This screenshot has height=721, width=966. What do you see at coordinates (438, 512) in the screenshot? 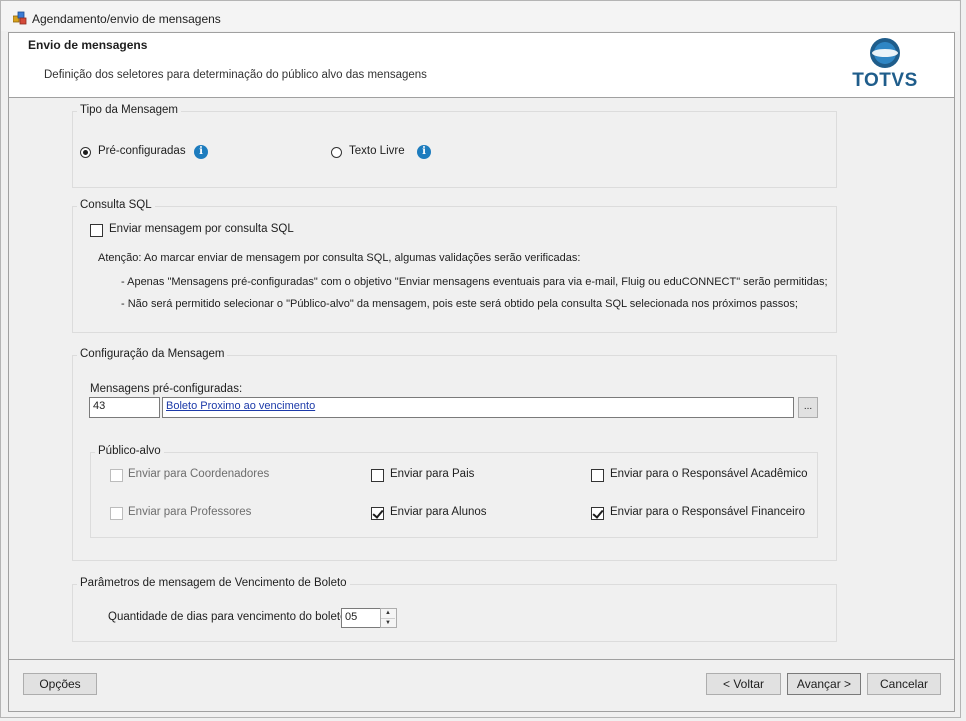
I see `checkbox-alunos-label: Enviar para Alunos` at bounding box center [438, 512].